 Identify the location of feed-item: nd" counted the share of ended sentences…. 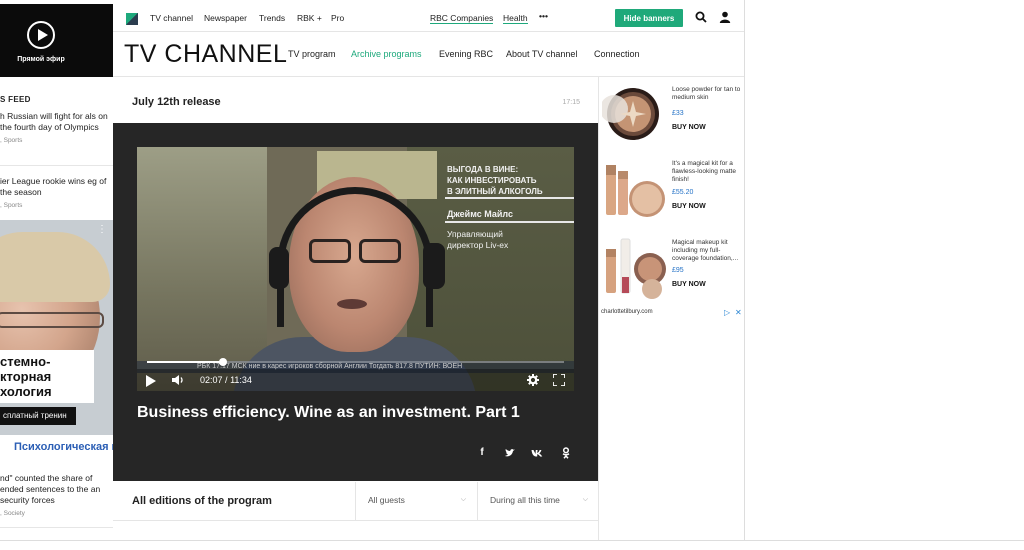
(56, 496).